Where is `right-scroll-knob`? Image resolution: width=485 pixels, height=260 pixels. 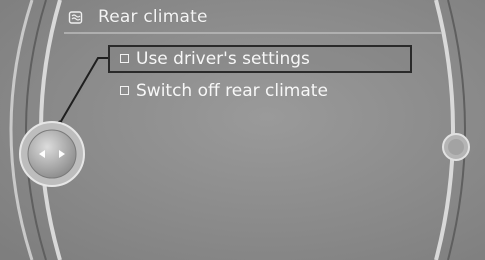 right-scroll-knob is located at coordinates (456, 147).